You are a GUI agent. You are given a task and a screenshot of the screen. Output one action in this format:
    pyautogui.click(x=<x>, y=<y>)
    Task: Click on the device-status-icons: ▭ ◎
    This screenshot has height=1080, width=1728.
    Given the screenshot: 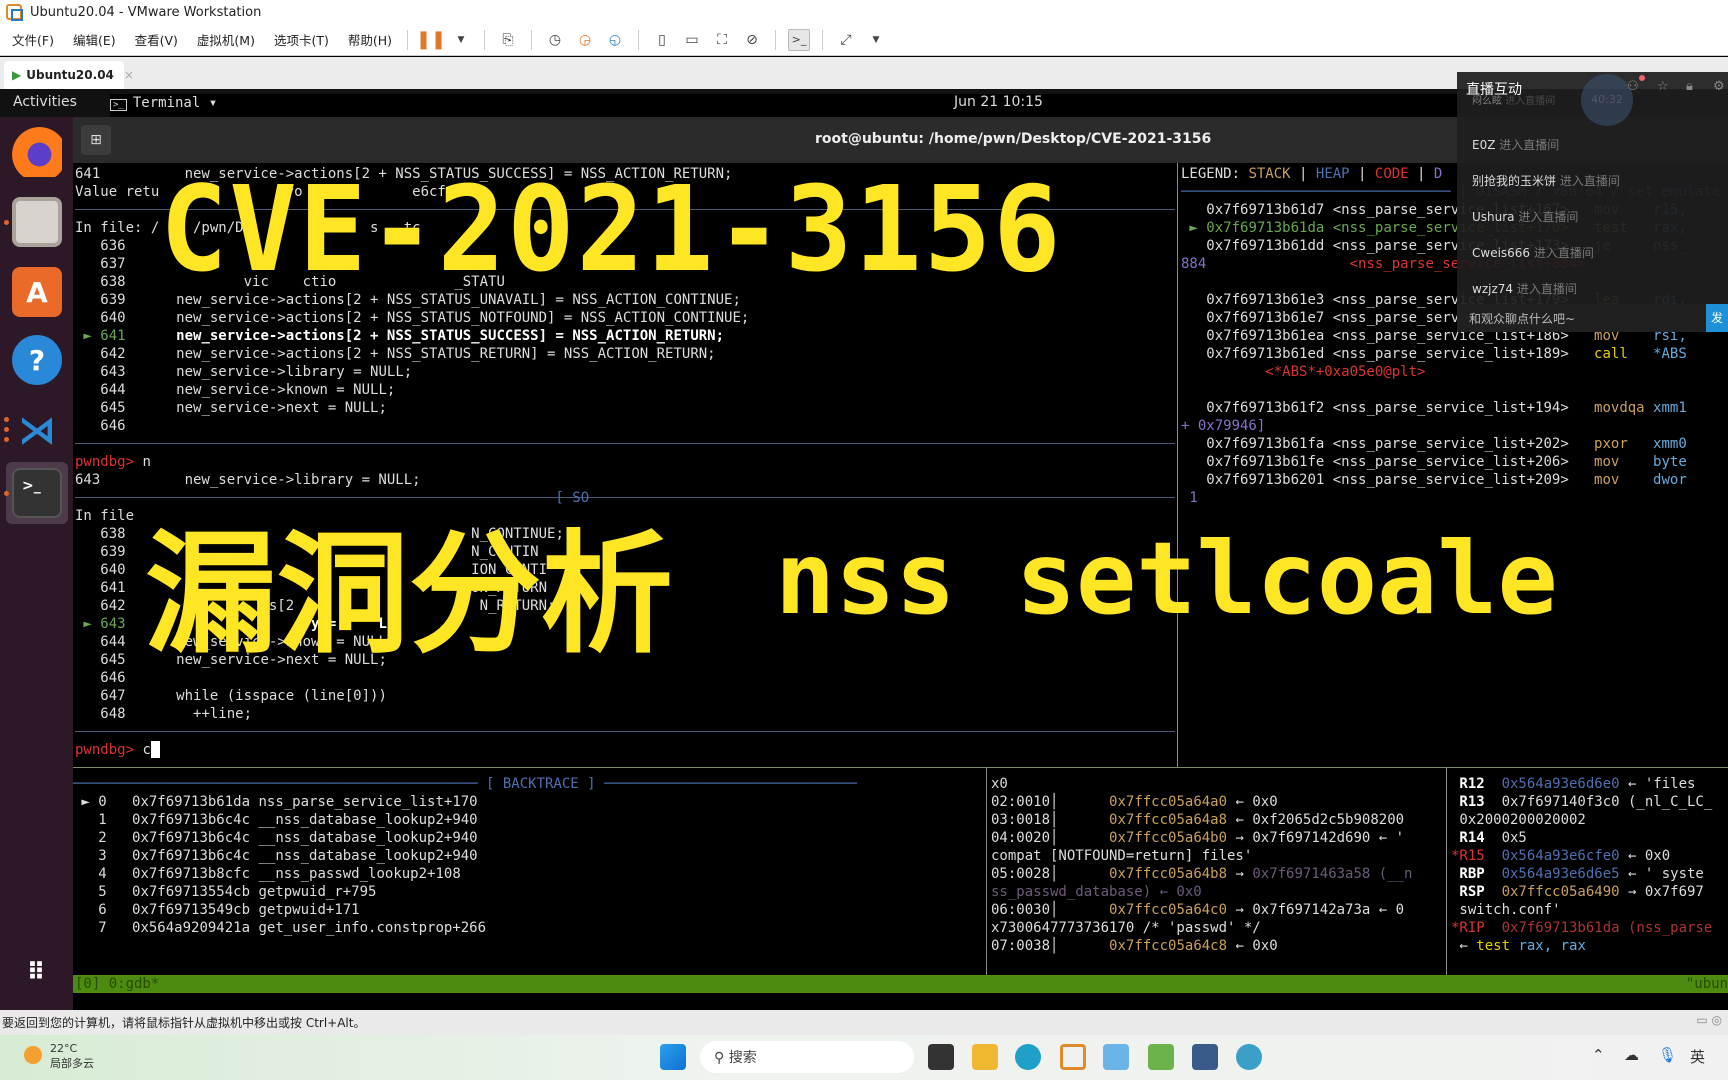 What is the action you would take?
    pyautogui.click(x=1709, y=1020)
    